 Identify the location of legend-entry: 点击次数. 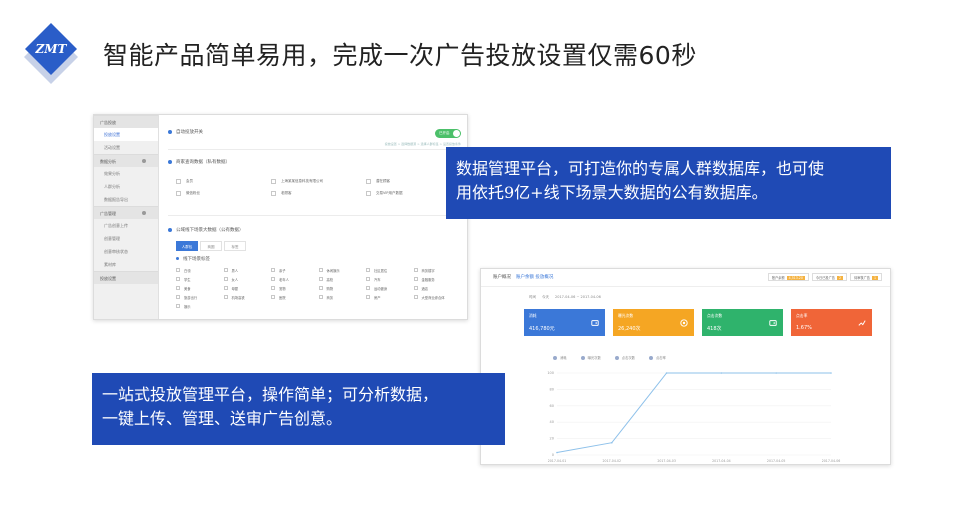
(624, 357).